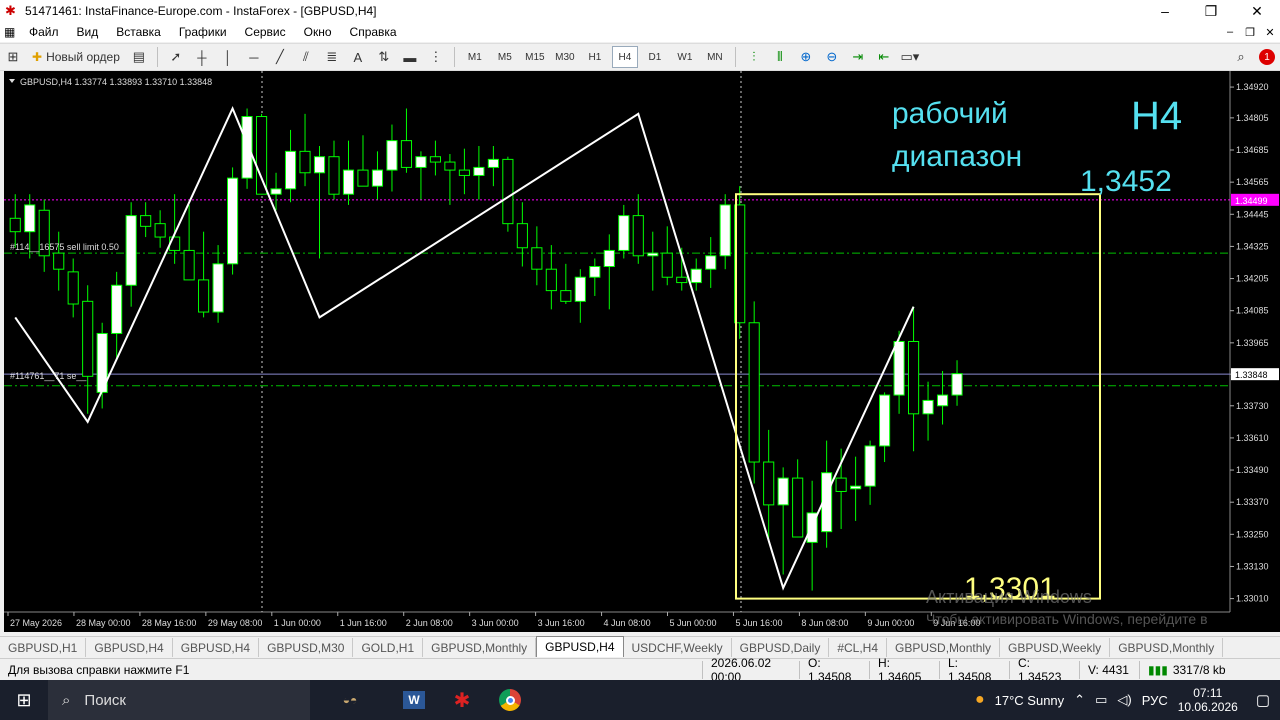 Image resolution: width=1280 pixels, height=720 pixels. Describe the element at coordinates (974, 670) in the screenshot. I see `status-low: L: 1.34508` at that location.